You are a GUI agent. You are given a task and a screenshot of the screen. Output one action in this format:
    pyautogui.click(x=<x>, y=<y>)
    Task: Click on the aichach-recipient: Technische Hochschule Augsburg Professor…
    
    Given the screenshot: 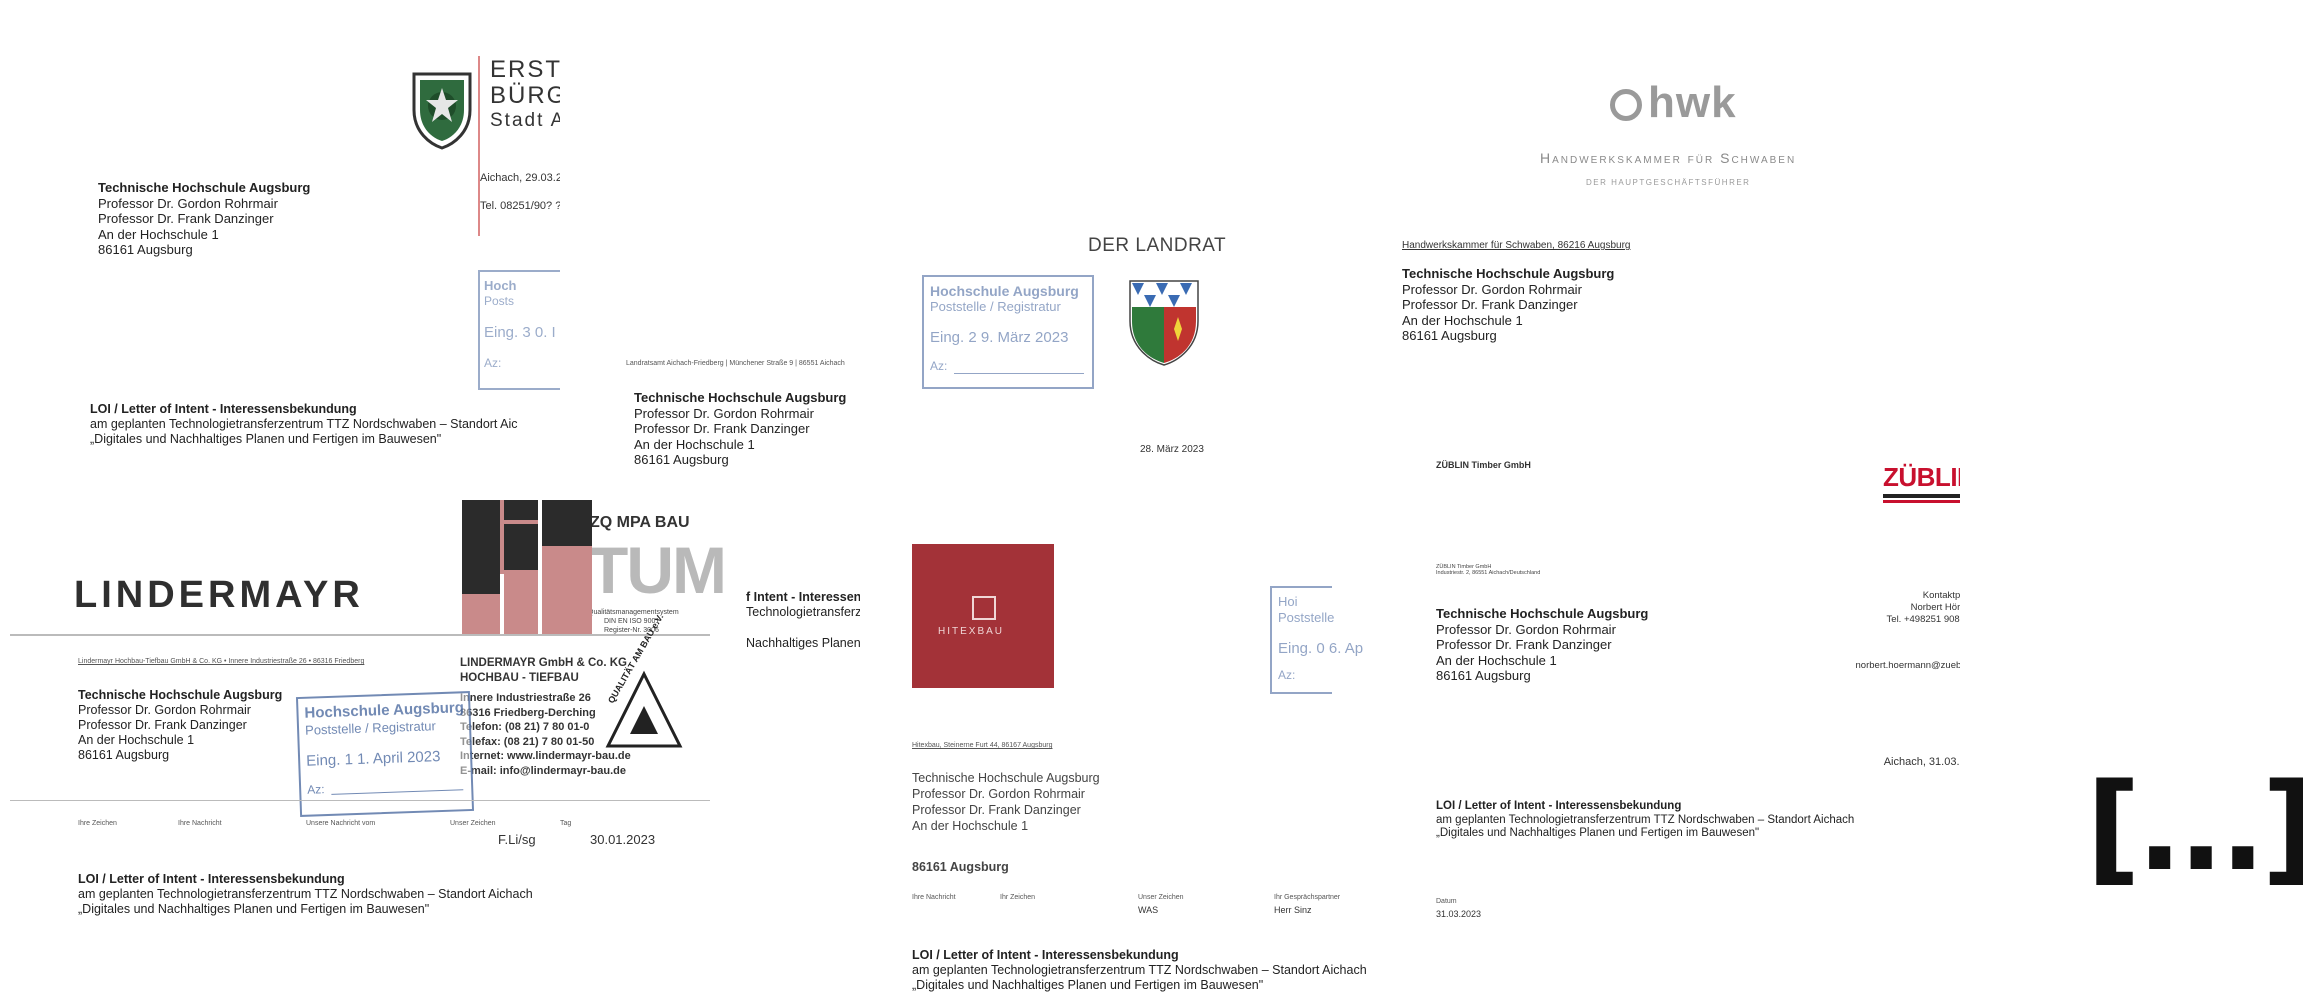 What is the action you would take?
    pyautogui.click(x=204, y=218)
    